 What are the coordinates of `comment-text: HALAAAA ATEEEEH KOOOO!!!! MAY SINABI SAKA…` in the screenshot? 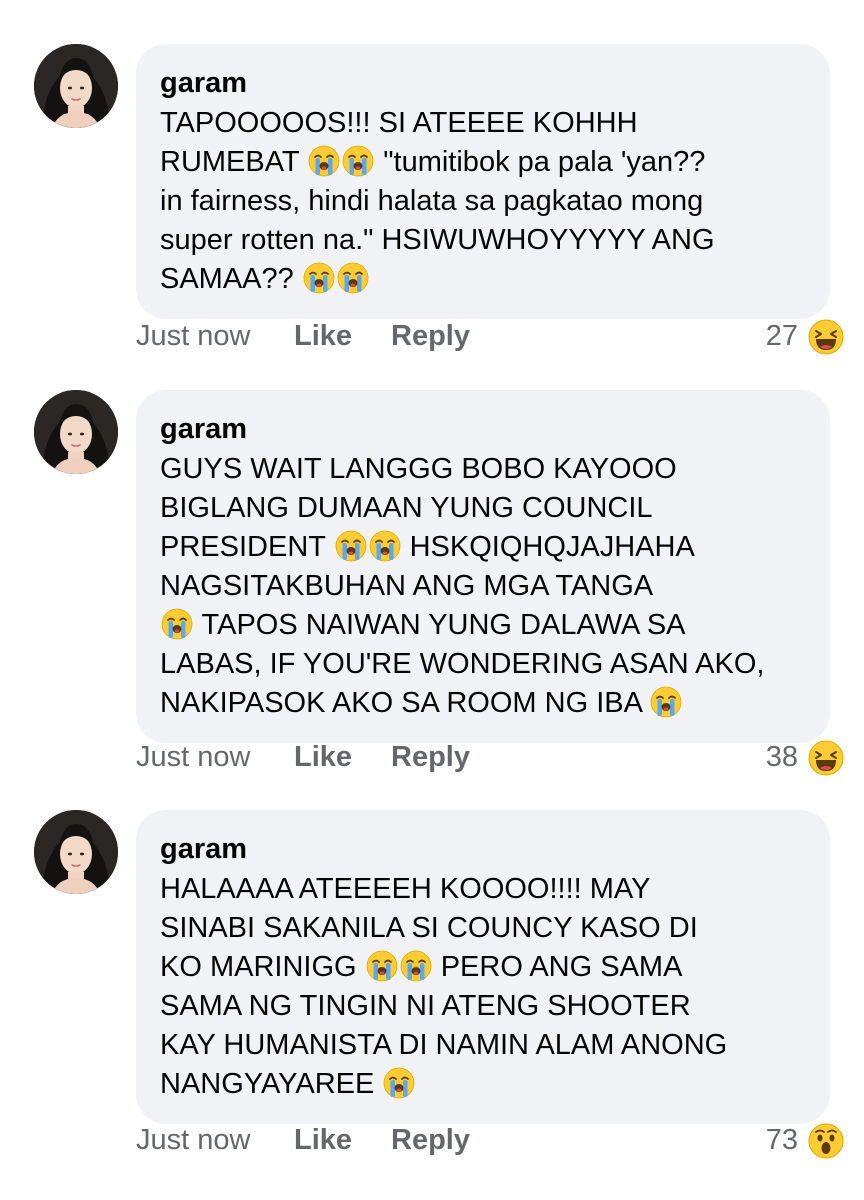 It's located at (483, 987).